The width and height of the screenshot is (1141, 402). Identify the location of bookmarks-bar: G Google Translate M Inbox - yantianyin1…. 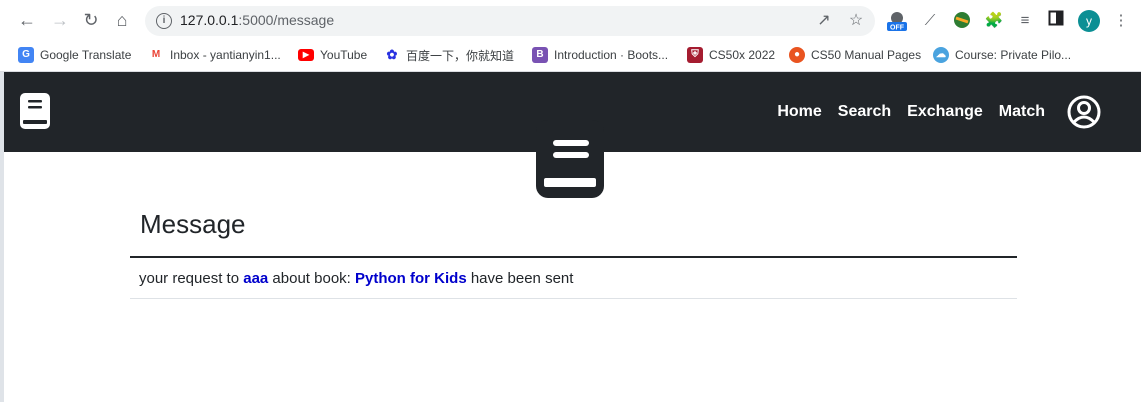
(570, 56).